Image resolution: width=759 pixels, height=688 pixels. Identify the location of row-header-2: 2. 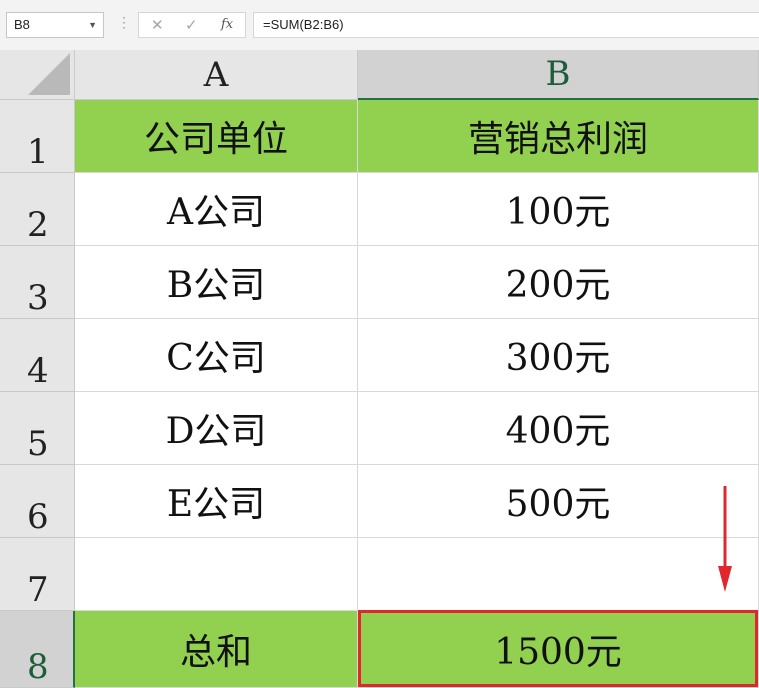
(37, 209).